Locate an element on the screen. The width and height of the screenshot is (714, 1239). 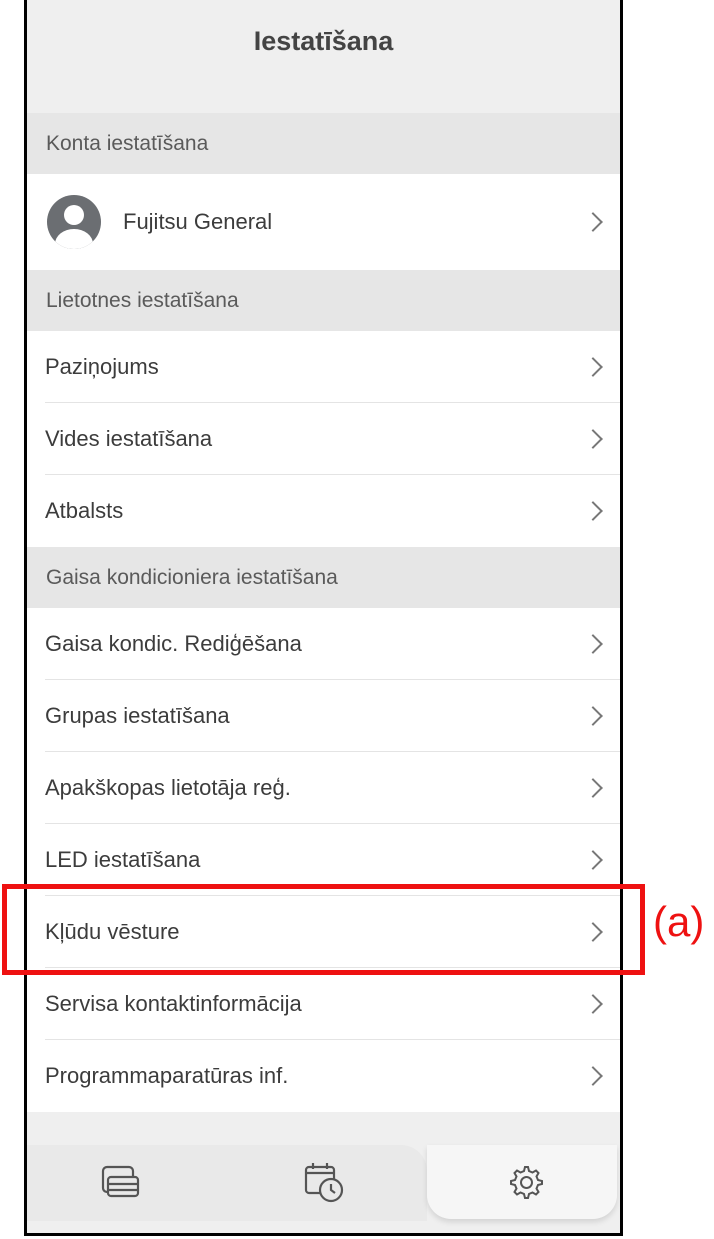
section-app: Lietotnes iestatīšana is located at coordinates (323, 300).